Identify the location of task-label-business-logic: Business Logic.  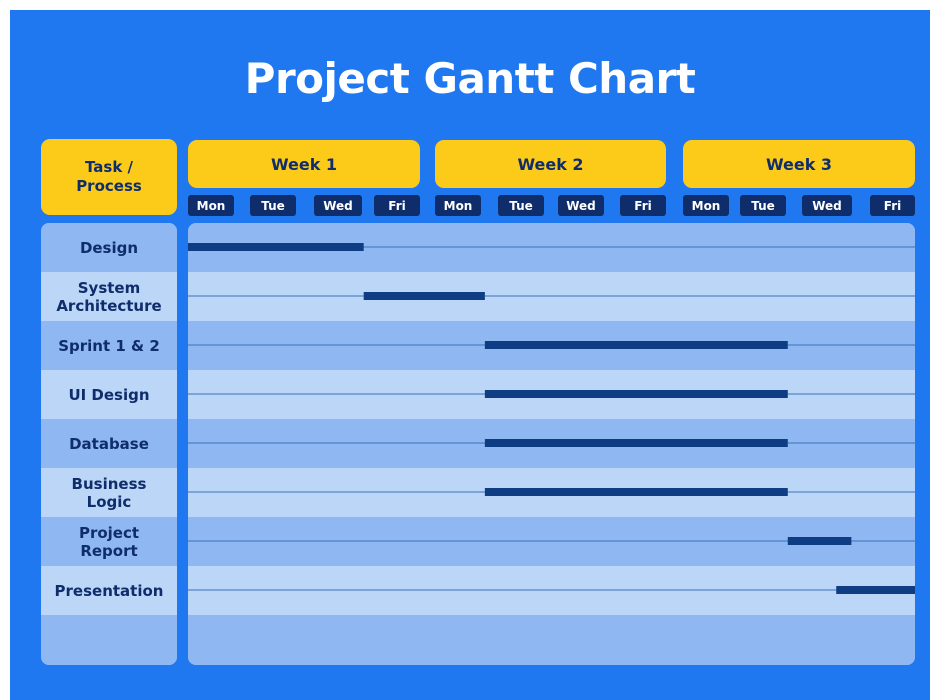
(109, 492).